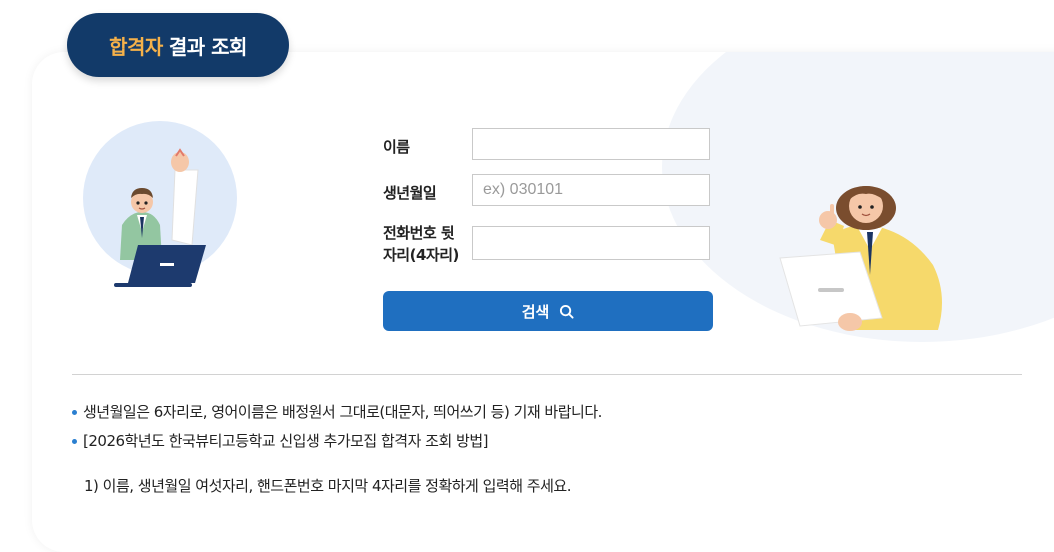 The height and width of the screenshot is (552, 1054). I want to click on notice-text: [2026학년도 한국뷰티고등학교 신입생 추가모집 합격자 조회 방법], so click(286, 441).